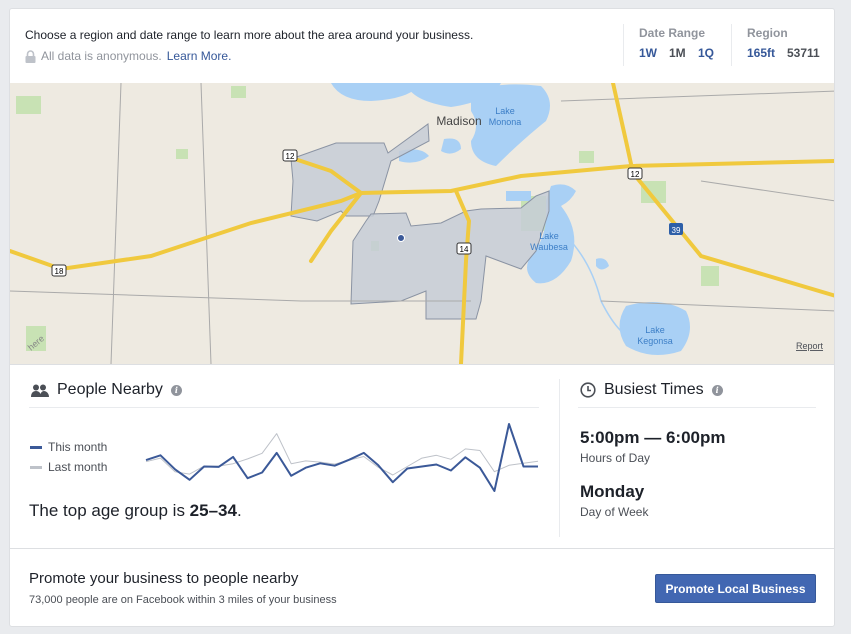 This screenshot has width=851, height=634. I want to click on date-range-label: Date Range, so click(672, 33).